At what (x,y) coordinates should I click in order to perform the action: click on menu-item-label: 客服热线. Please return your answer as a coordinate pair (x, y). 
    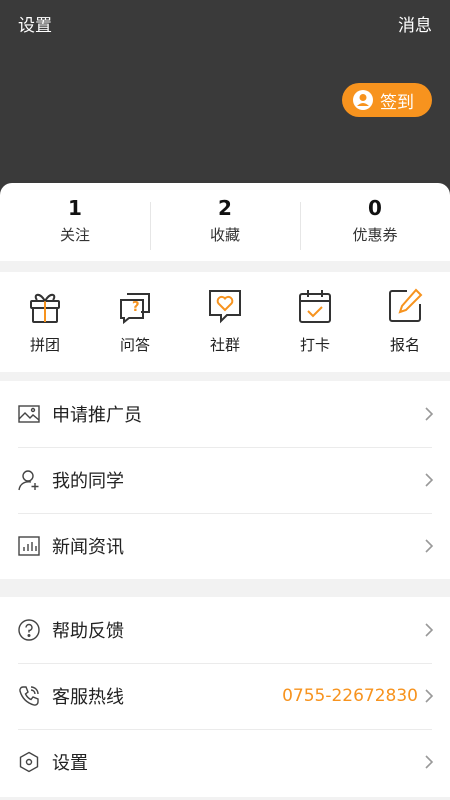
    Looking at the image, I should click on (88, 697).